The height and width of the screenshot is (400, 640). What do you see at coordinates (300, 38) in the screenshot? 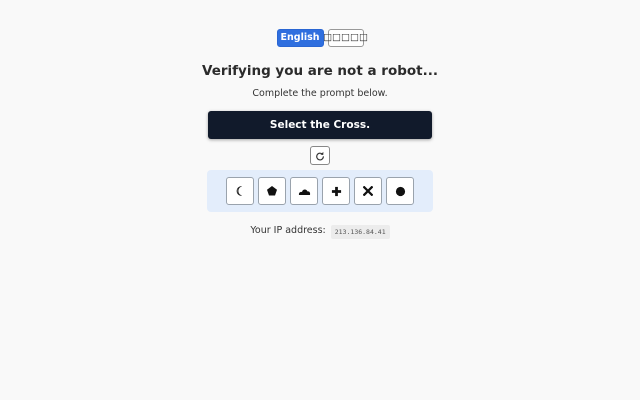
I see `language-english-button: English` at bounding box center [300, 38].